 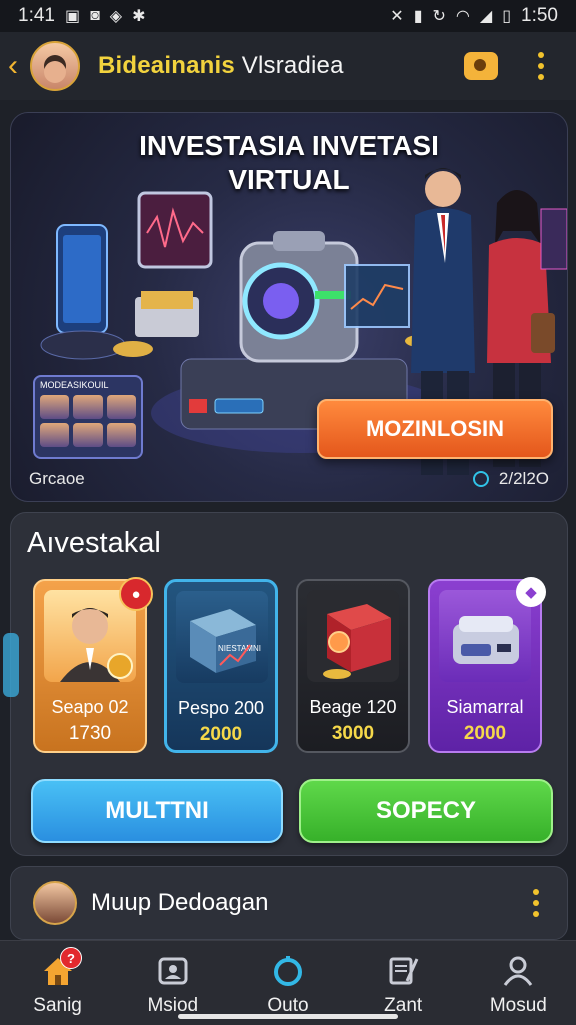 What do you see at coordinates (397, 16) in the screenshot?
I see `mute-icon: ✕` at bounding box center [397, 16].